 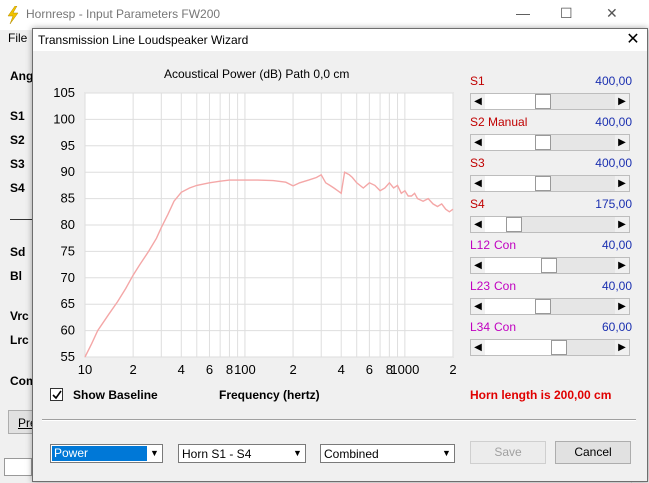 What do you see at coordinates (341, 369) in the screenshot?
I see `x-tick-label: 4` at bounding box center [341, 369].